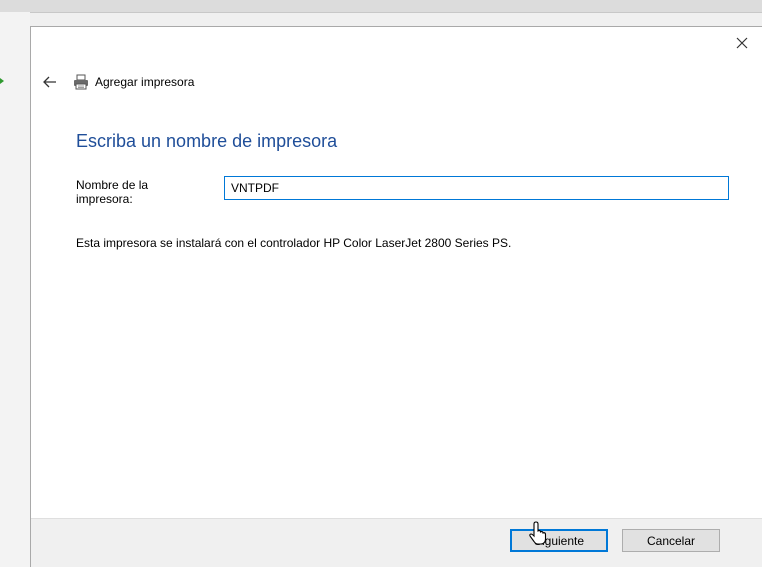 The width and height of the screenshot is (762, 567). I want to click on page-title: Escriba un nombre de impresora, so click(207, 141).